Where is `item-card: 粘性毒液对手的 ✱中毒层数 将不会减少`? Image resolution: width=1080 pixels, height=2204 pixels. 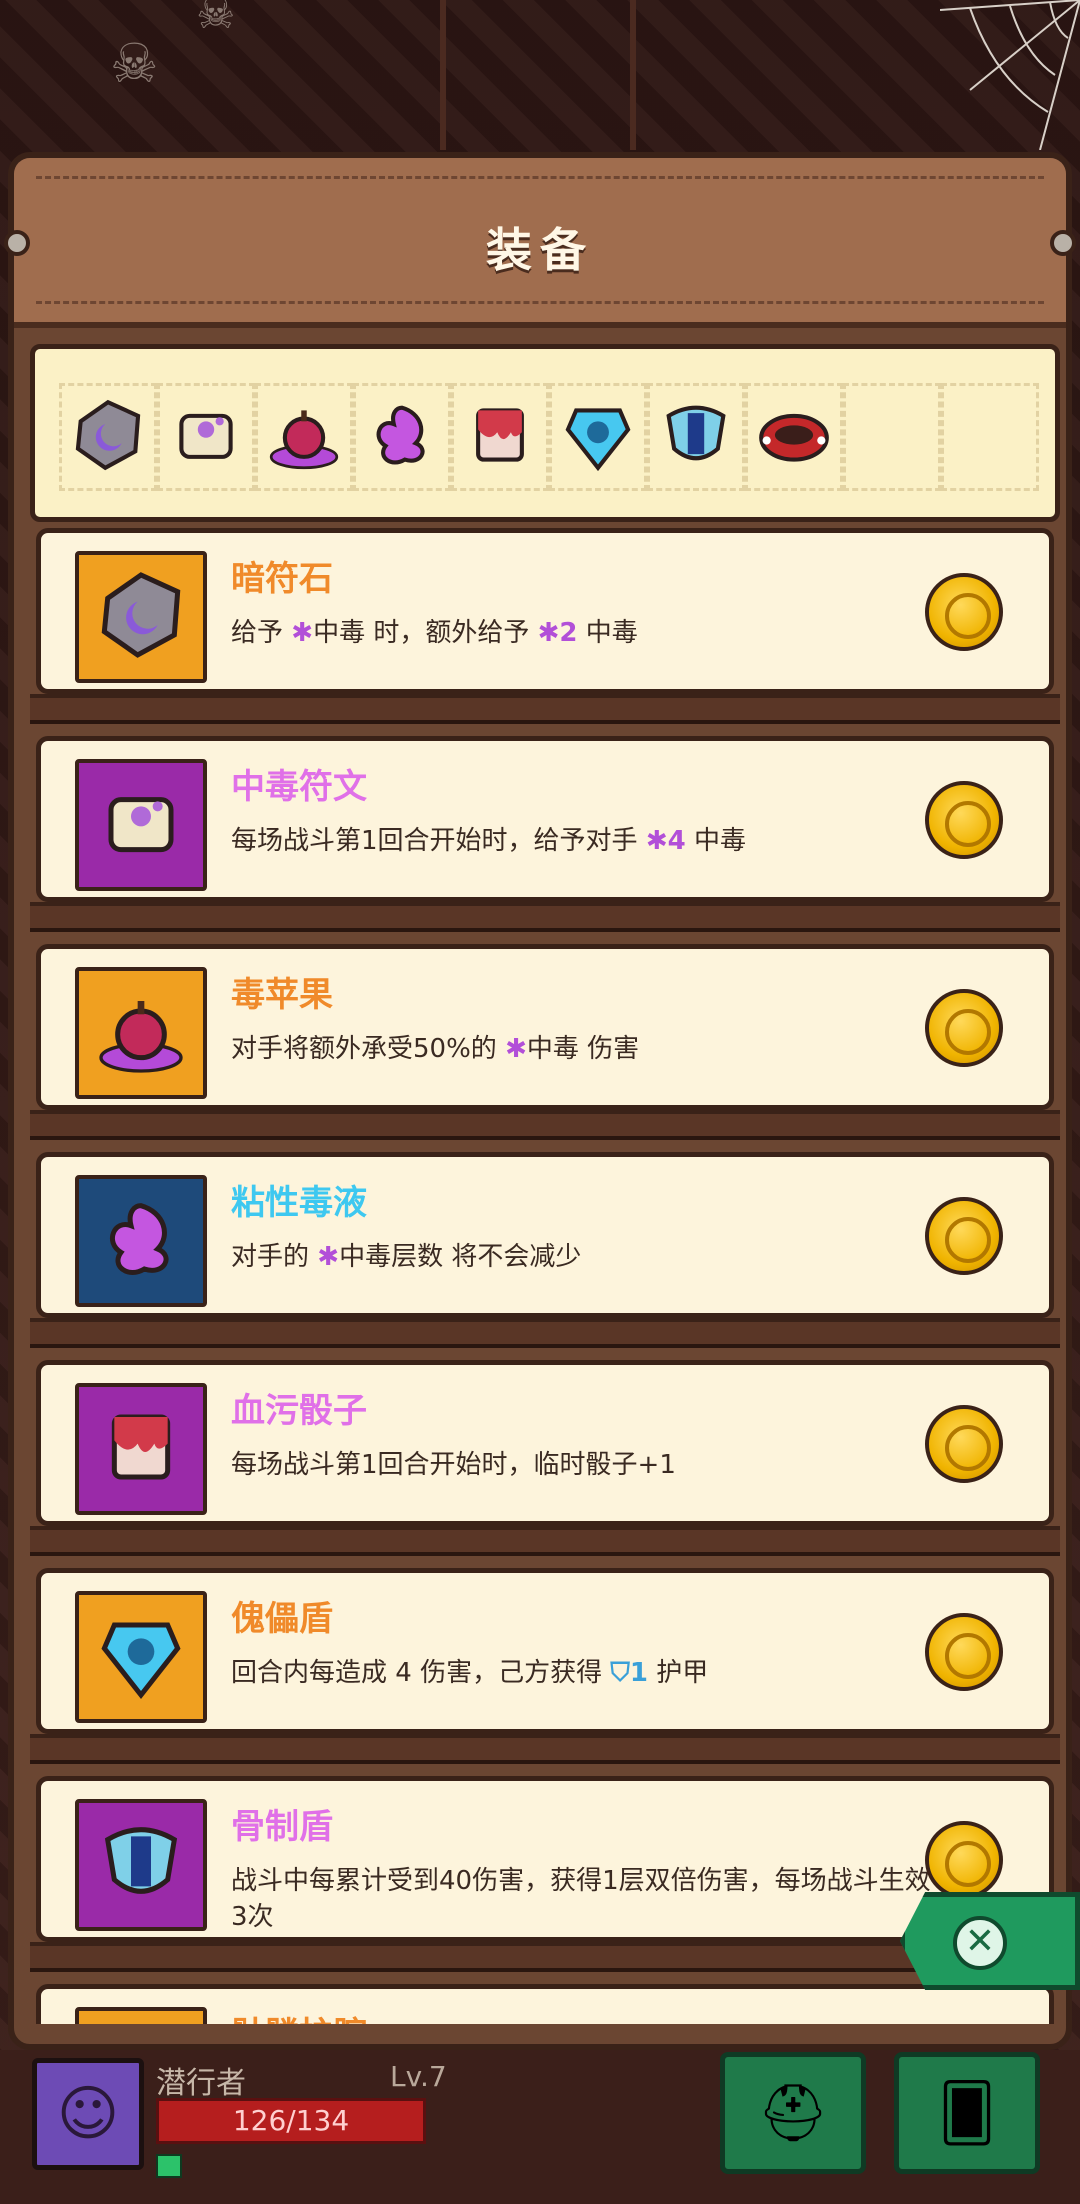 item-card: 粘性毒液对手的 ✱中毒层数 将不会减少 is located at coordinates (545, 1235).